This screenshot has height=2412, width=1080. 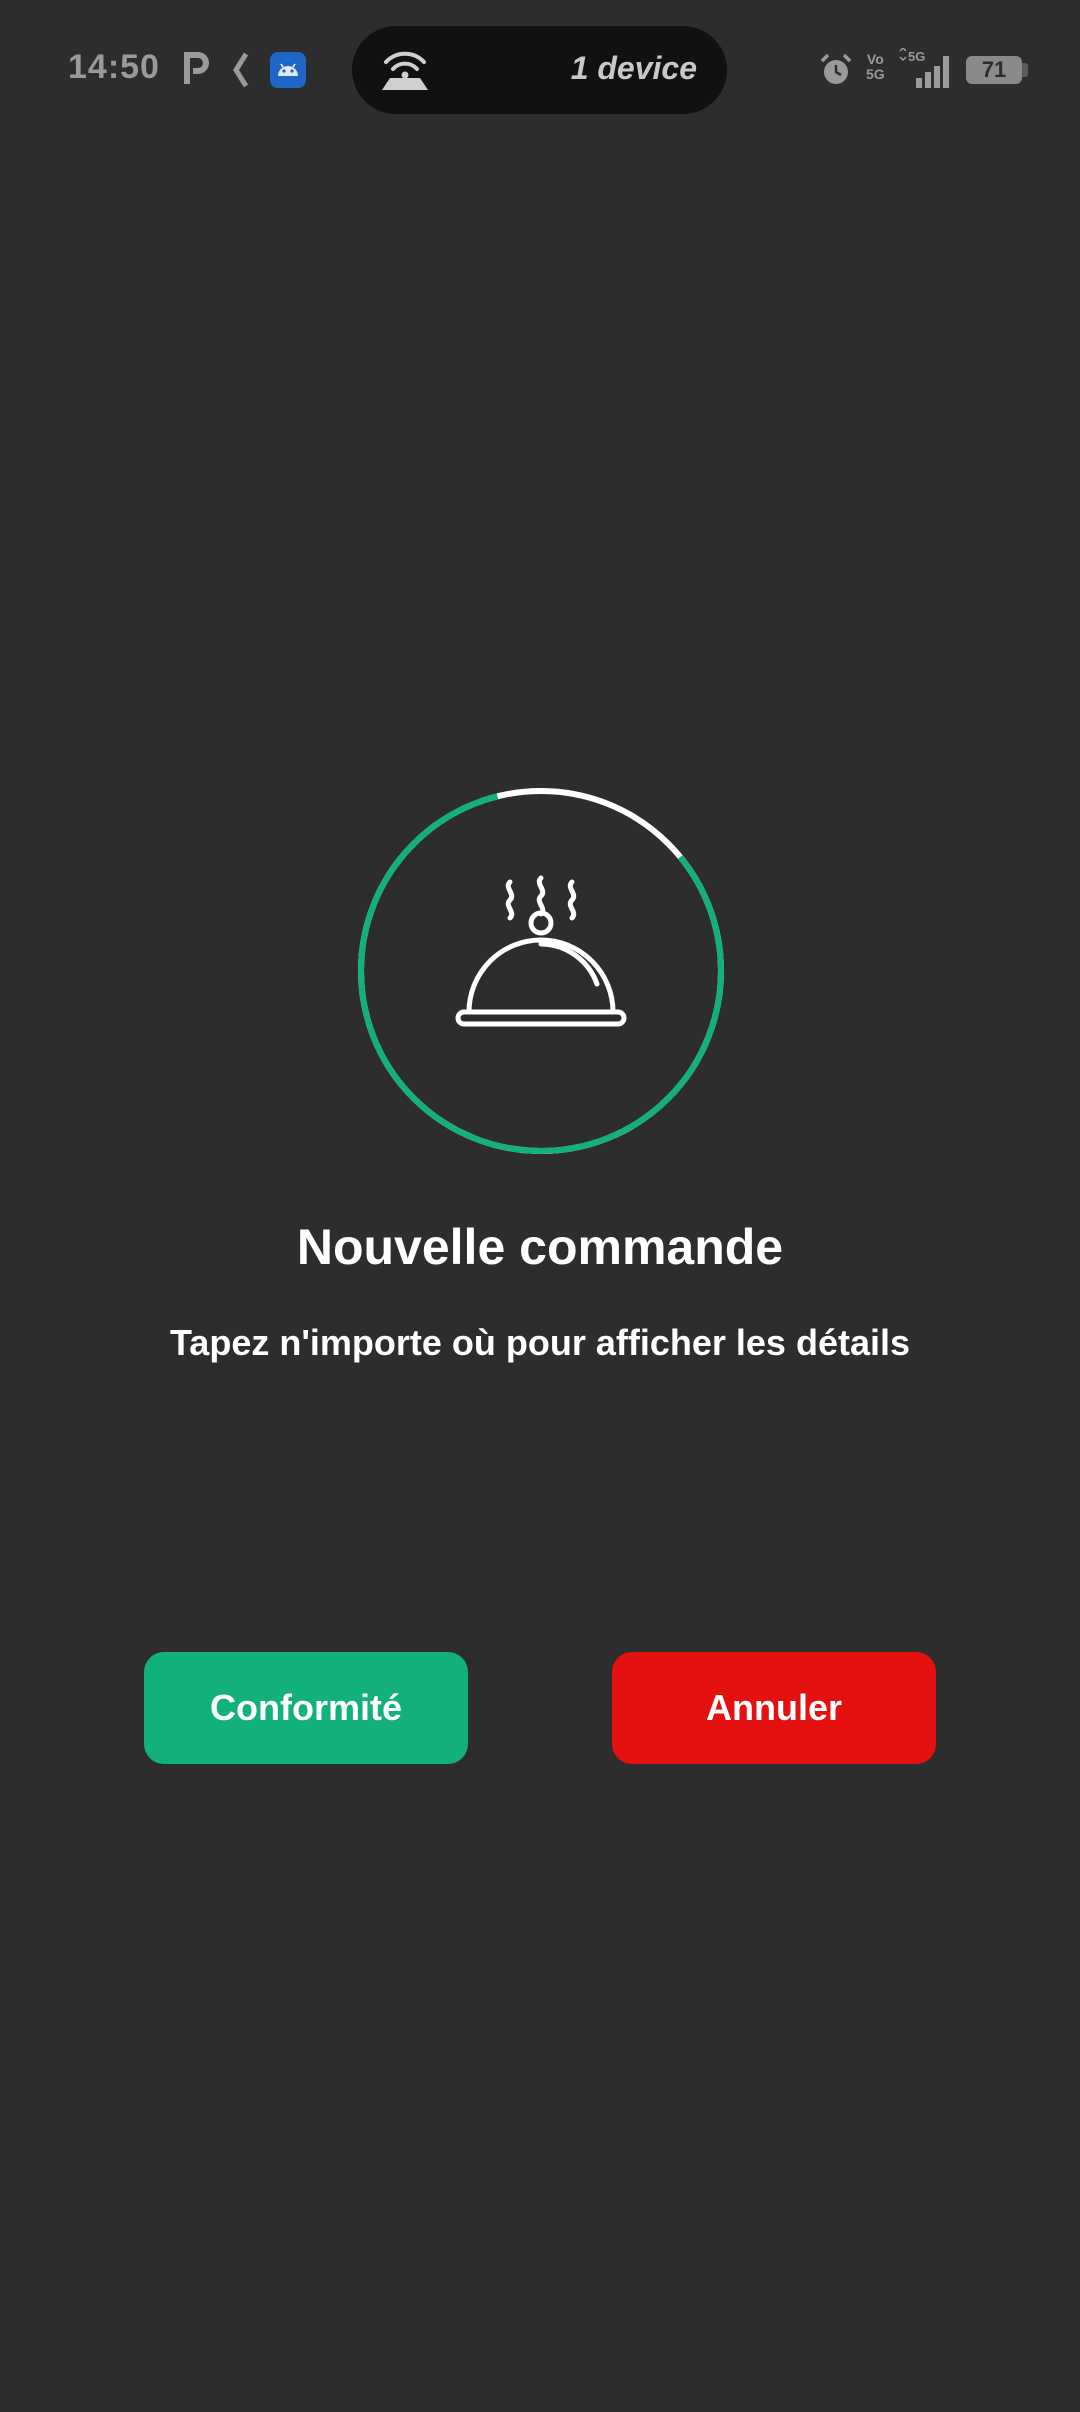 I want to click on confirm-button: Conformité, so click(x=306, y=1708).